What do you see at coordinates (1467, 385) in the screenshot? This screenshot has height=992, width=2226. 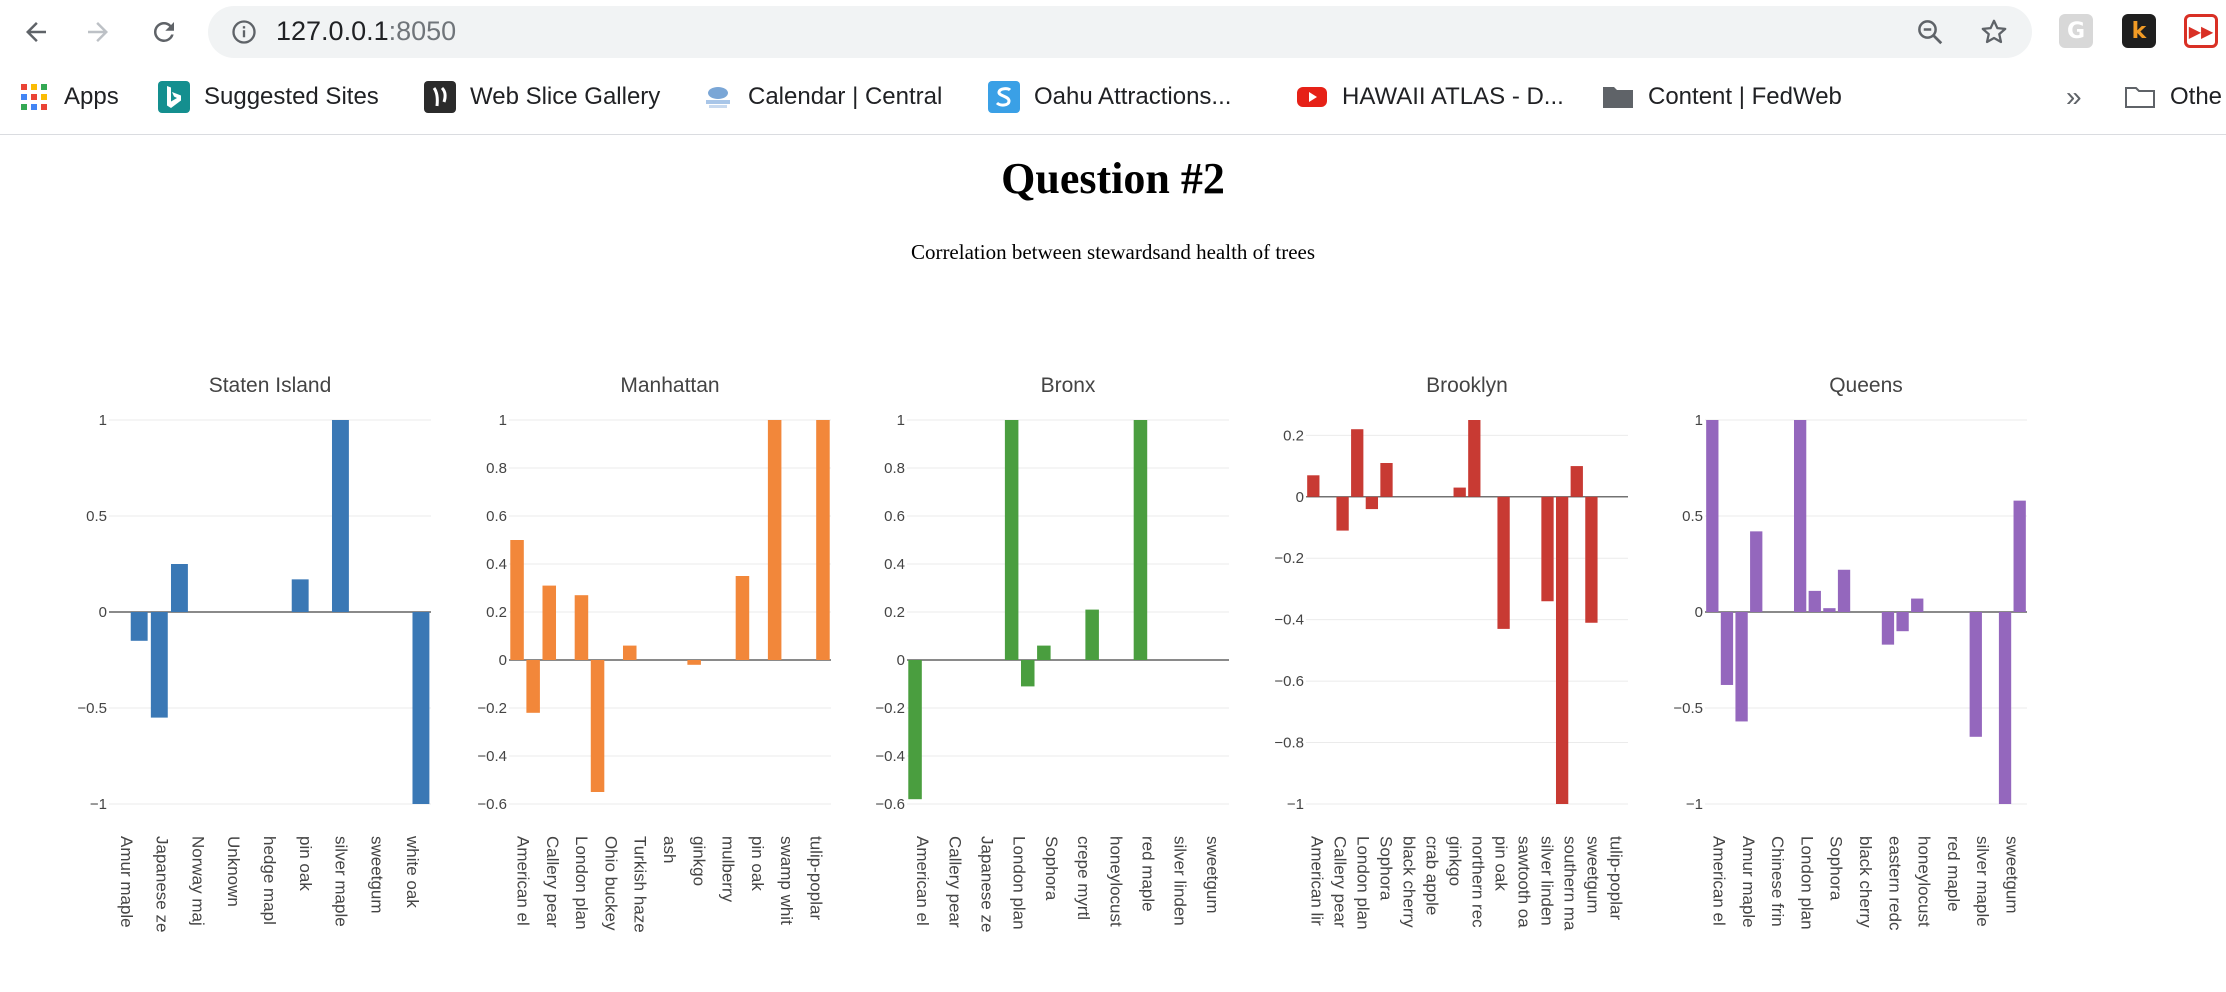 I see `chart-title: Brooklyn` at bounding box center [1467, 385].